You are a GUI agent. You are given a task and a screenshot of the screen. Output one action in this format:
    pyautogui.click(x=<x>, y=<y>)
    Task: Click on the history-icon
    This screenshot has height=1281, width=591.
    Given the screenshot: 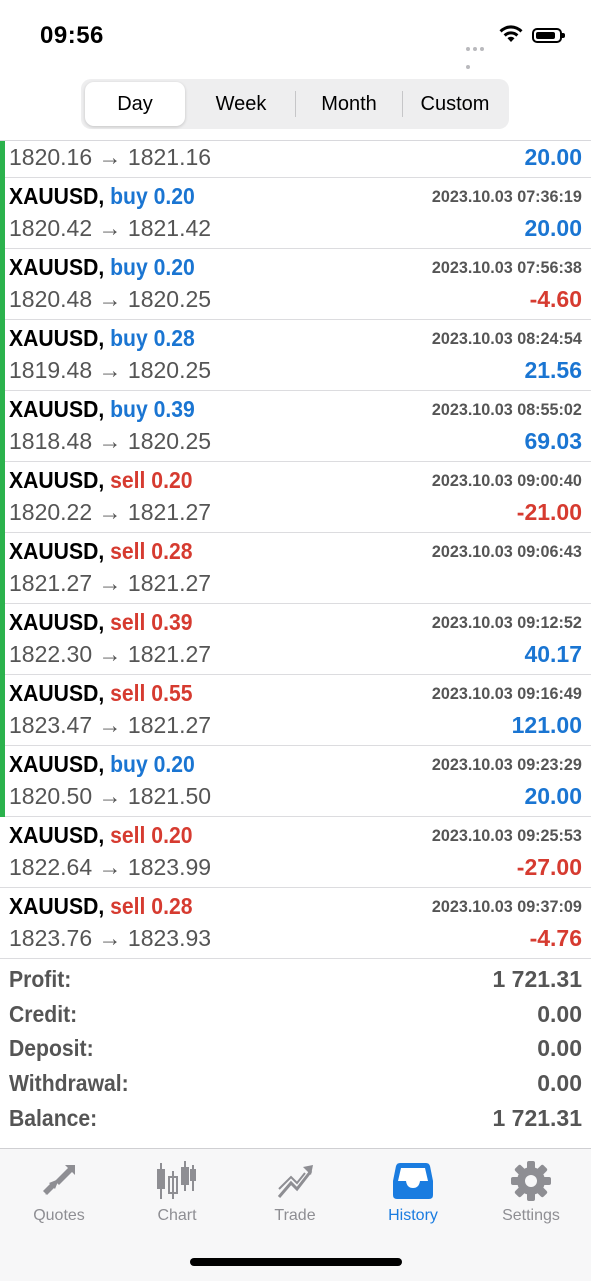 What is the action you would take?
    pyautogui.click(x=413, y=1181)
    